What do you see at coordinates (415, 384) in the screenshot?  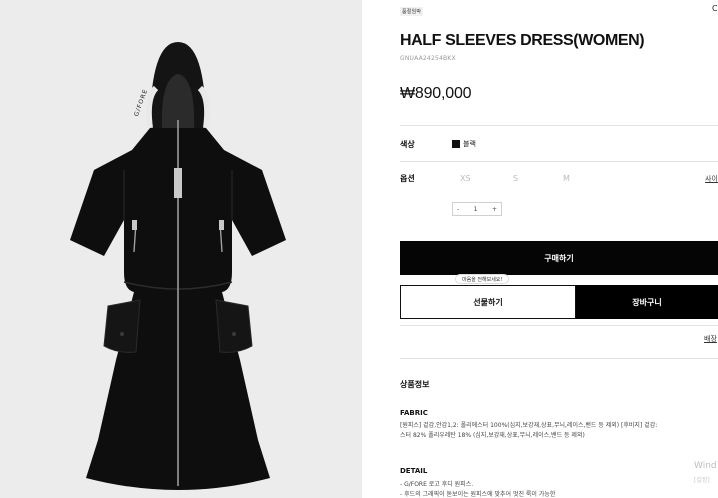 I see `product-info-title: 상품정보` at bounding box center [415, 384].